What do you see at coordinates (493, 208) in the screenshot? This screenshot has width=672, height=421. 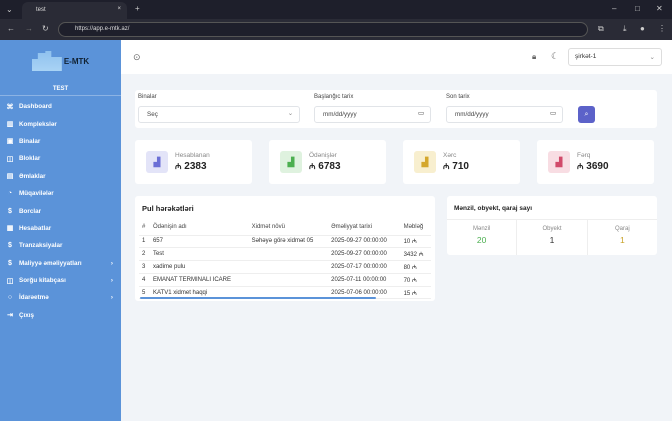 I see `counts-title: Mənzil, obyekt, qaraj sayı` at bounding box center [493, 208].